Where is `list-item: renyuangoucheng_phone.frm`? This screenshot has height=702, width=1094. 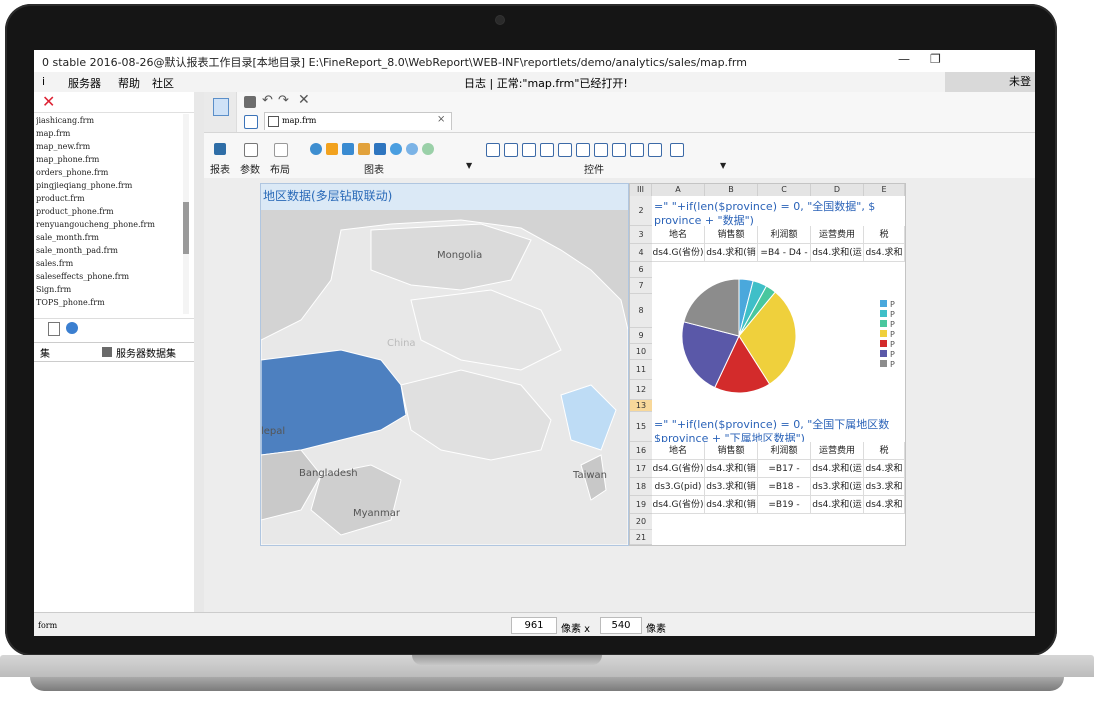
list-item: renyuangoucheng_phone.frm is located at coordinates (109, 224).